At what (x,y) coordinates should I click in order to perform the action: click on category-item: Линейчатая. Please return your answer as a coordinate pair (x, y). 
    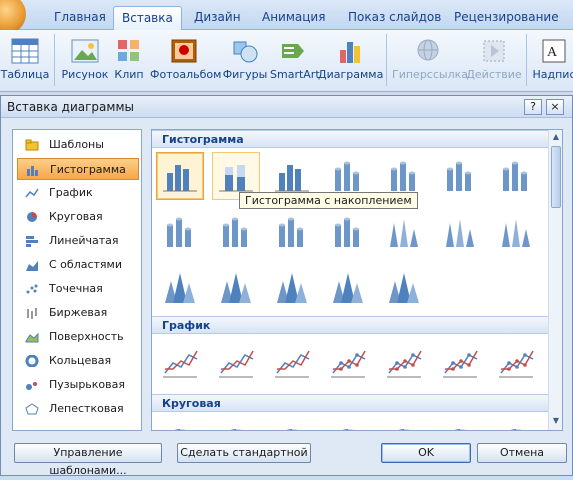
    Looking at the image, I should click on (78, 241).